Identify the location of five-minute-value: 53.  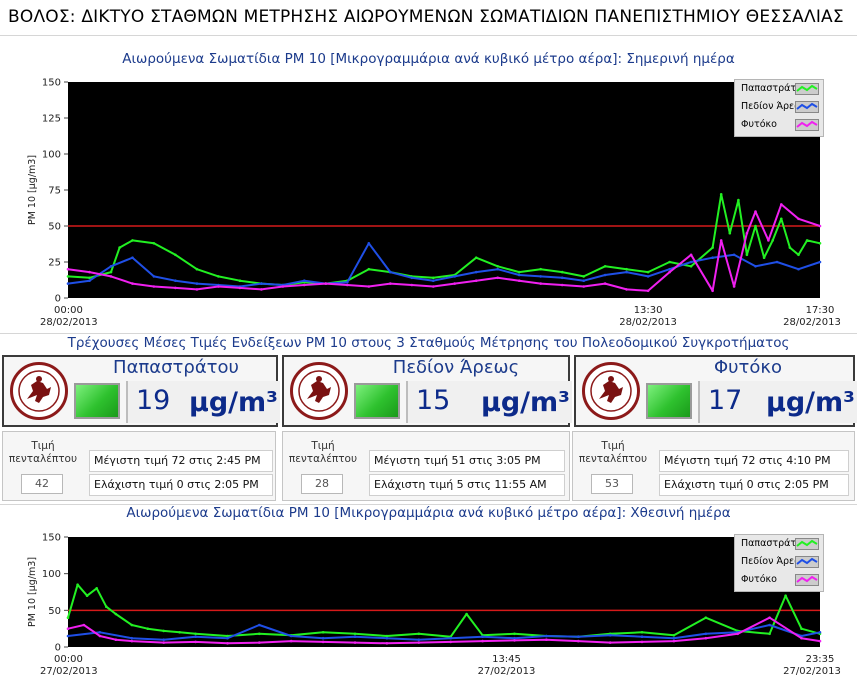
(612, 484).